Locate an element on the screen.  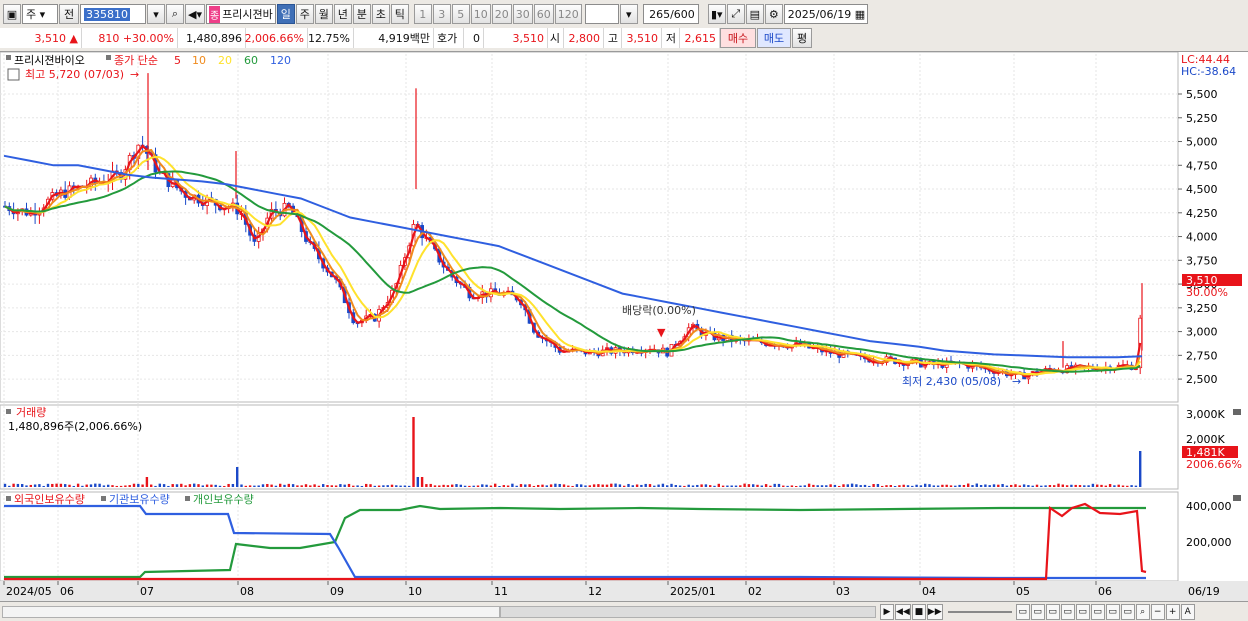
low-label: 저 is located at coordinates (671, 38).